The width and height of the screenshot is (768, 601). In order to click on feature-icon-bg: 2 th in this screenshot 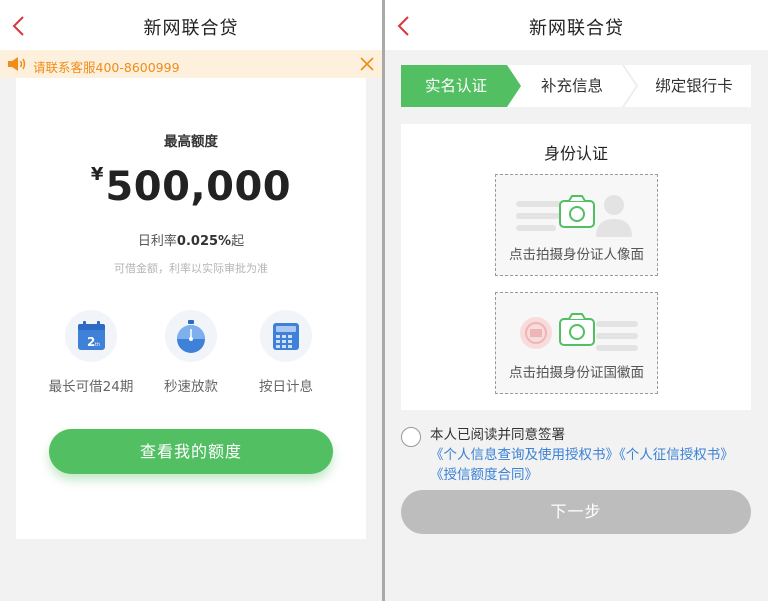, I will do `click(91, 336)`.